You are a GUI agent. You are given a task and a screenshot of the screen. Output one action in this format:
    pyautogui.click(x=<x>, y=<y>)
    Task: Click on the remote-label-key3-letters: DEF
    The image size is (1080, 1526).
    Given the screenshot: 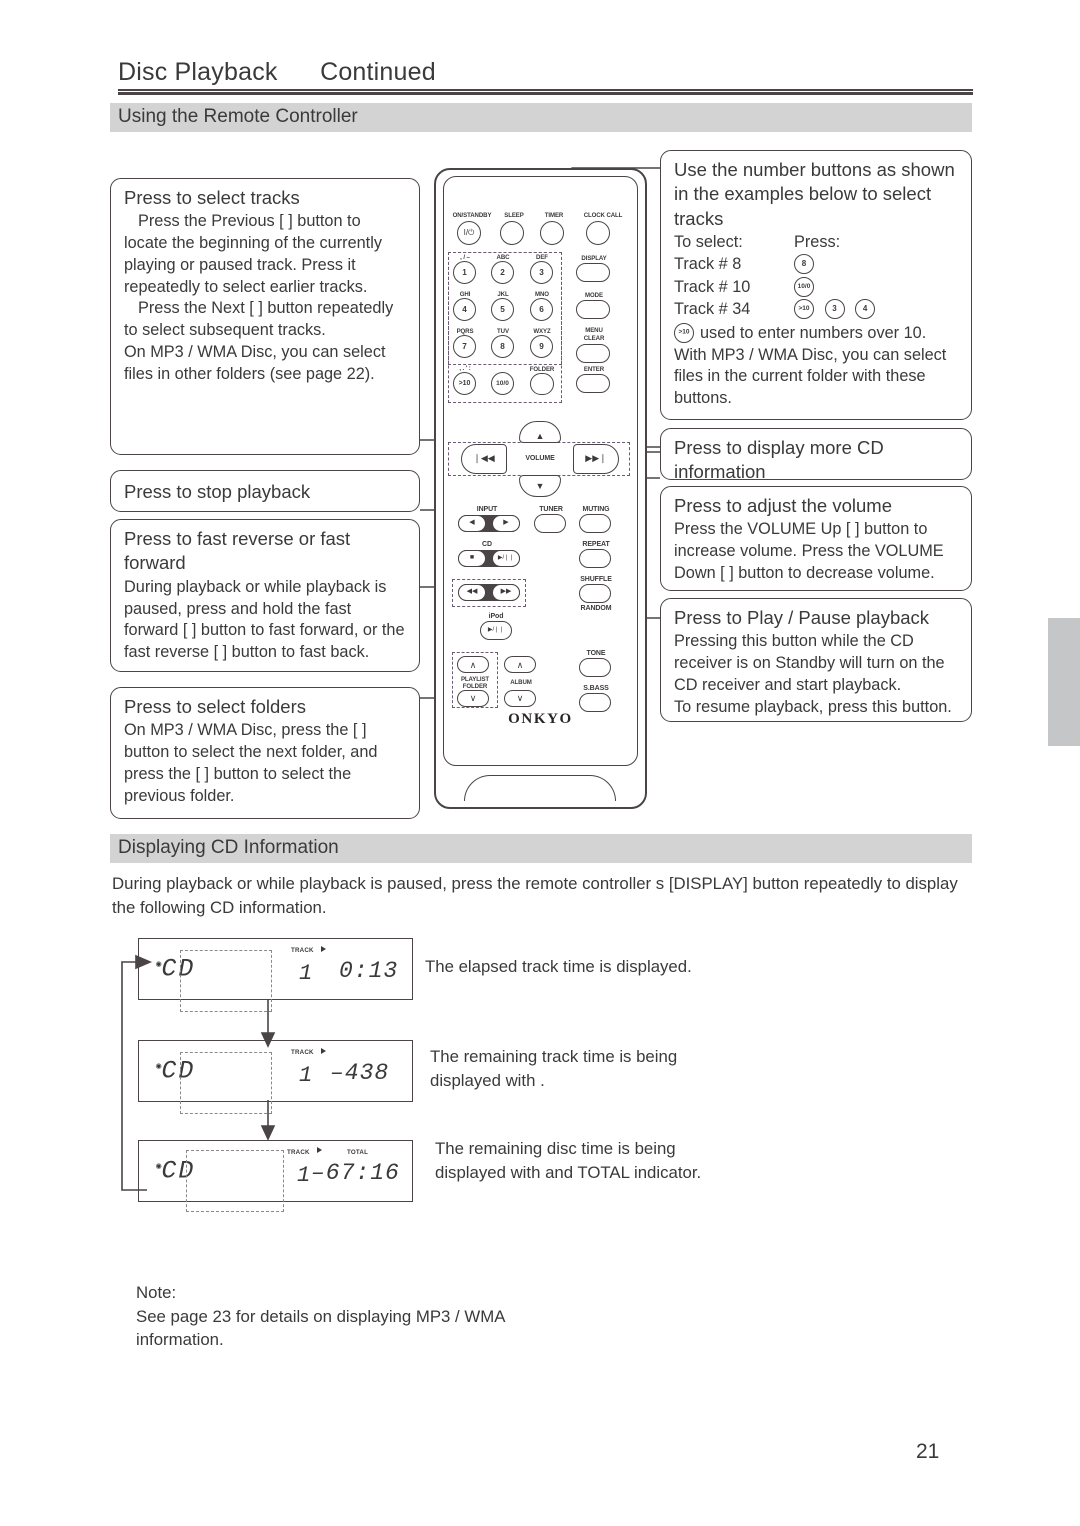 What is the action you would take?
    pyautogui.click(x=542, y=257)
    